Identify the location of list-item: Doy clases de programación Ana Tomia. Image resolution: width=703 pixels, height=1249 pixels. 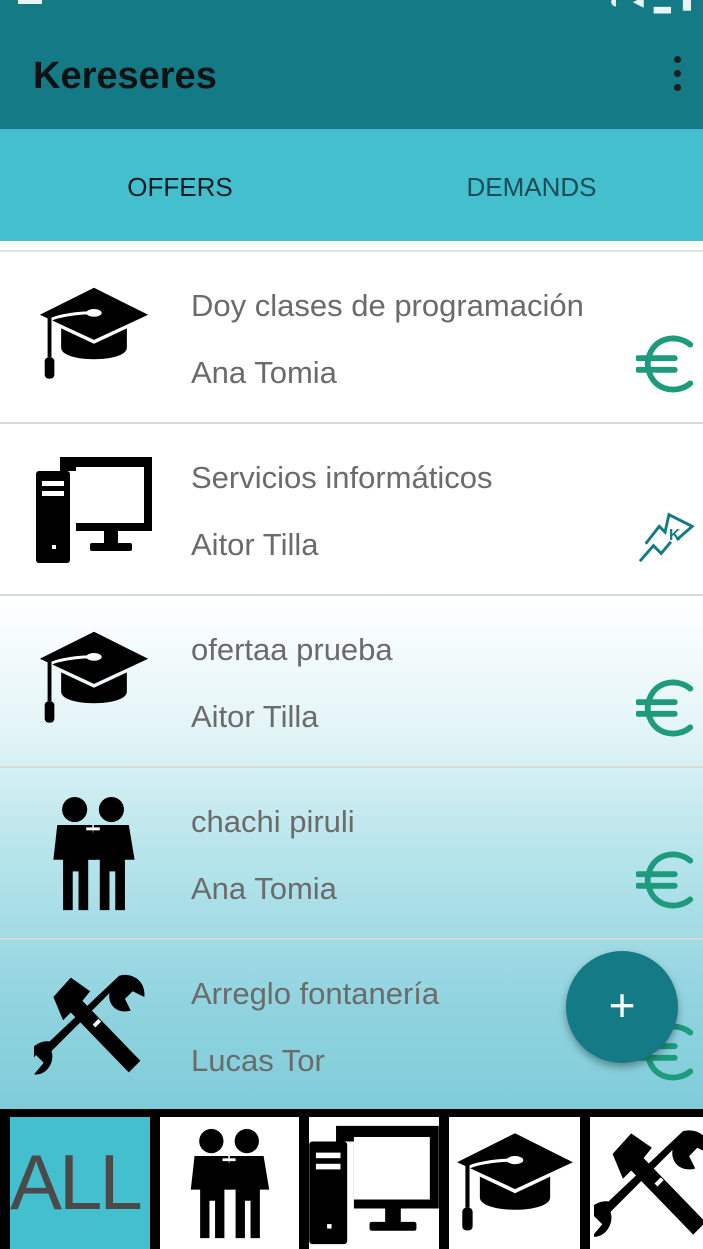
(351, 338).